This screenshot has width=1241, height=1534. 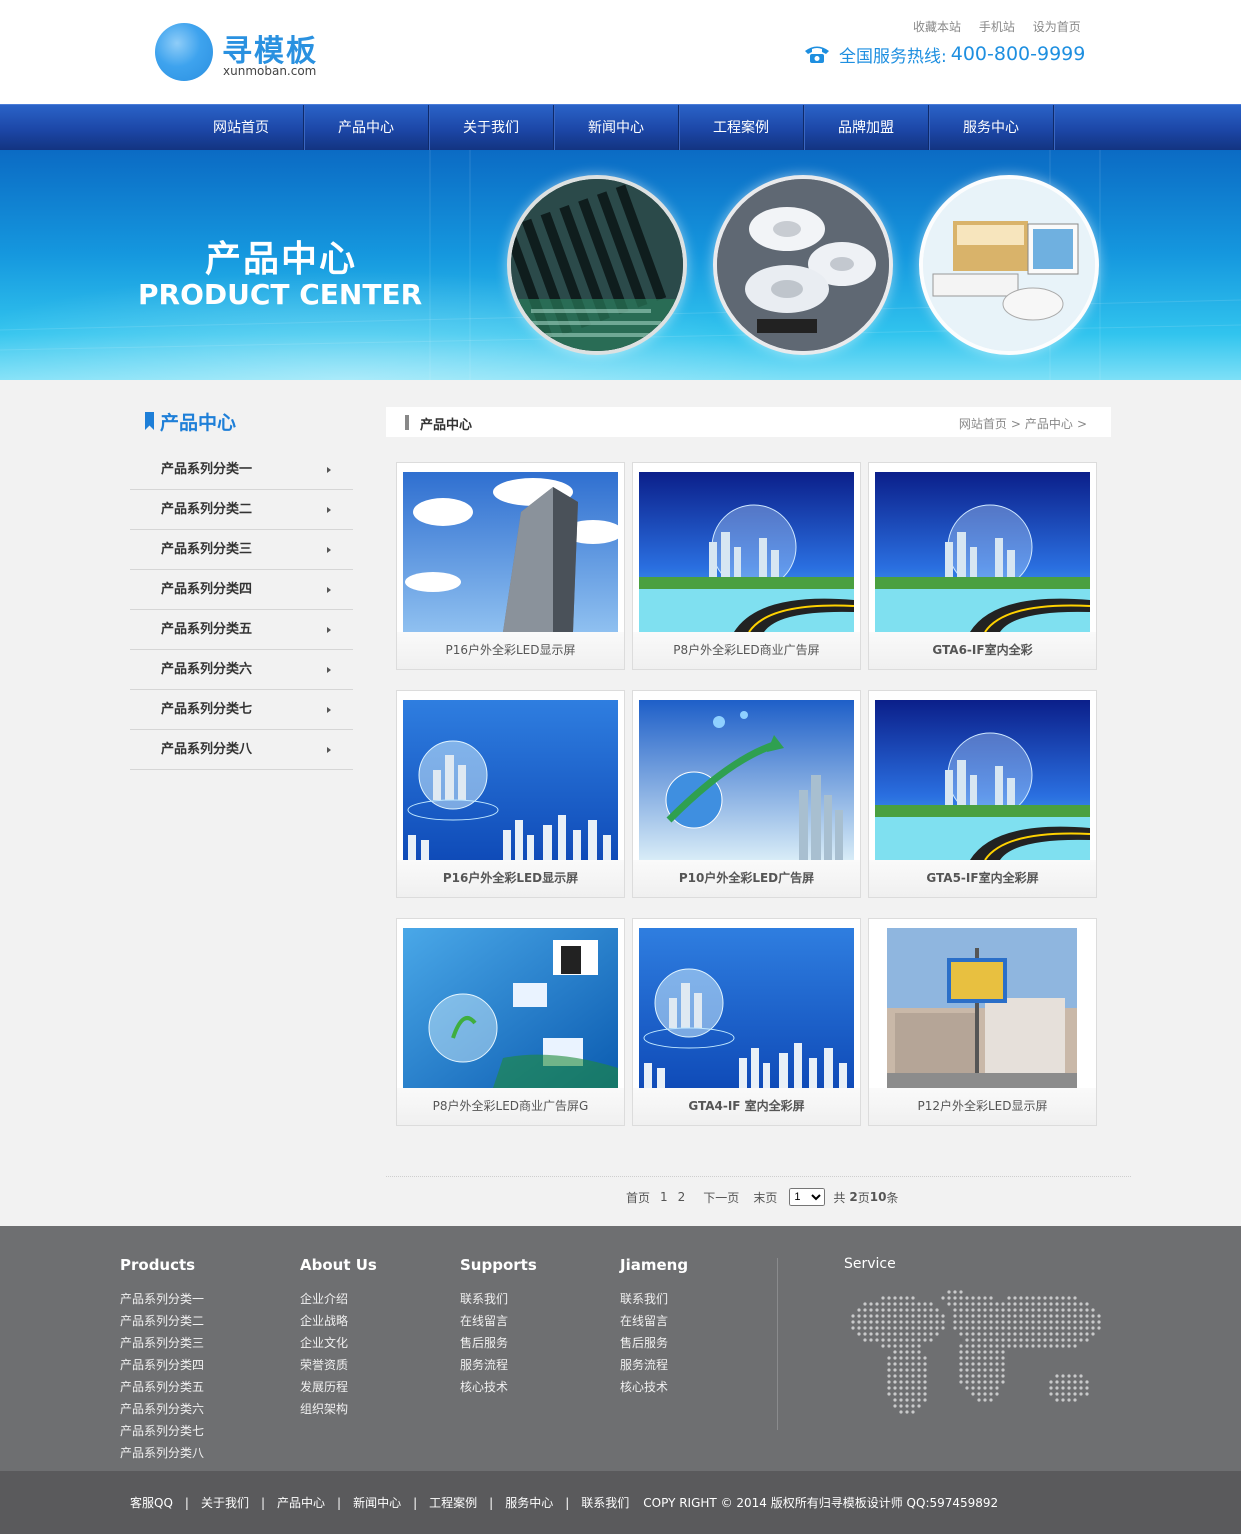 I want to click on pager-page-2: 2, so click(x=682, y=1197).